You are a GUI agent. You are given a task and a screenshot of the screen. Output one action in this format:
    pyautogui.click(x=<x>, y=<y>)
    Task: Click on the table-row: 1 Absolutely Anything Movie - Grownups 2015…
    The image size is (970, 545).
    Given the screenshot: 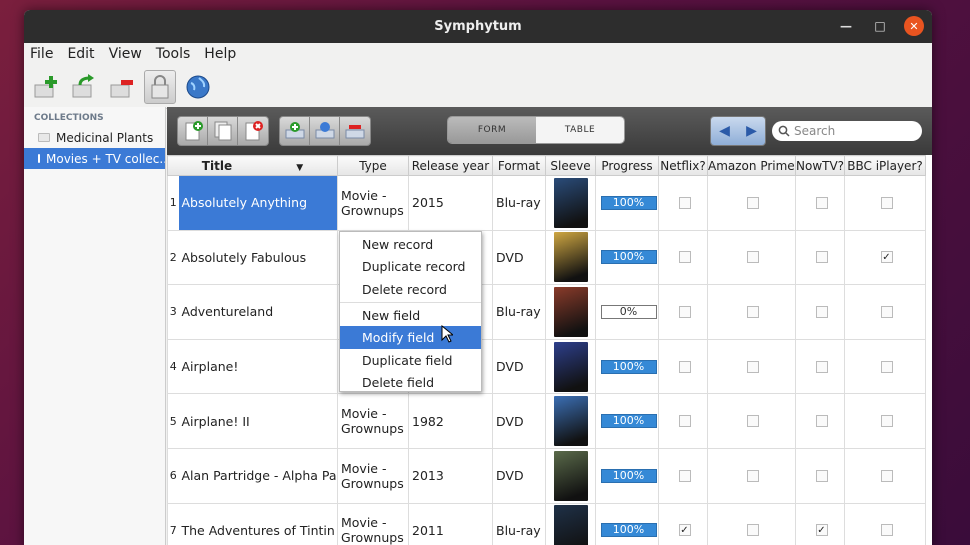 What is the action you would take?
    pyautogui.click(x=546, y=203)
    